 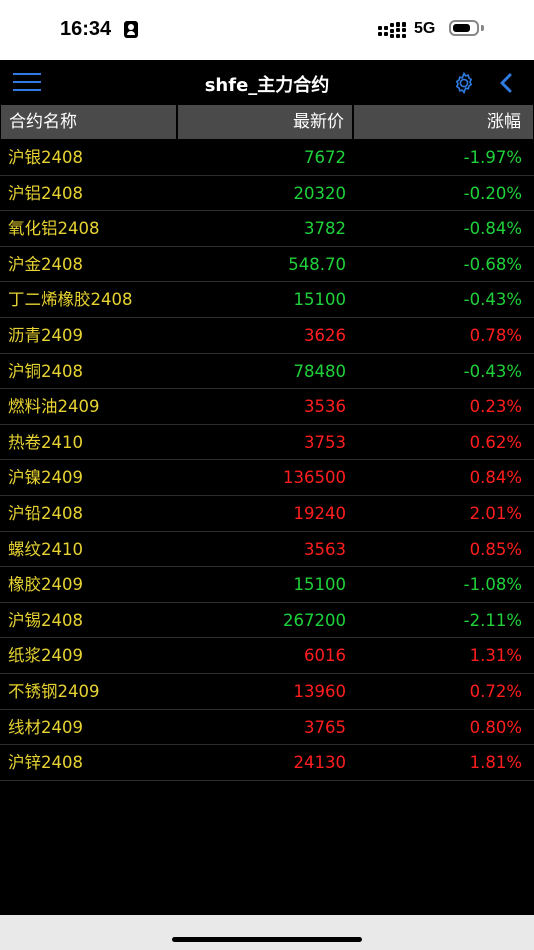 What do you see at coordinates (325, 229) in the screenshot?
I see `latest-price: 3782` at bounding box center [325, 229].